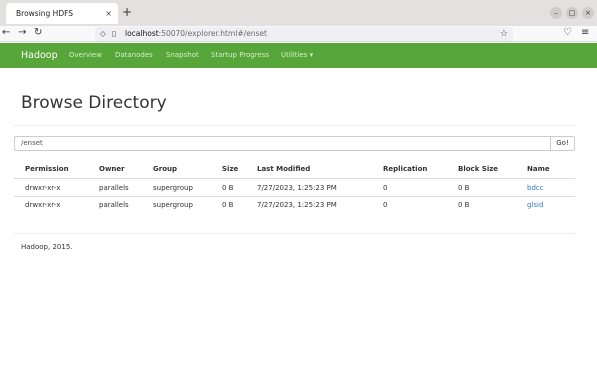  Describe the element at coordinates (562, 143) in the screenshot. I see `go-button: Go!` at that location.